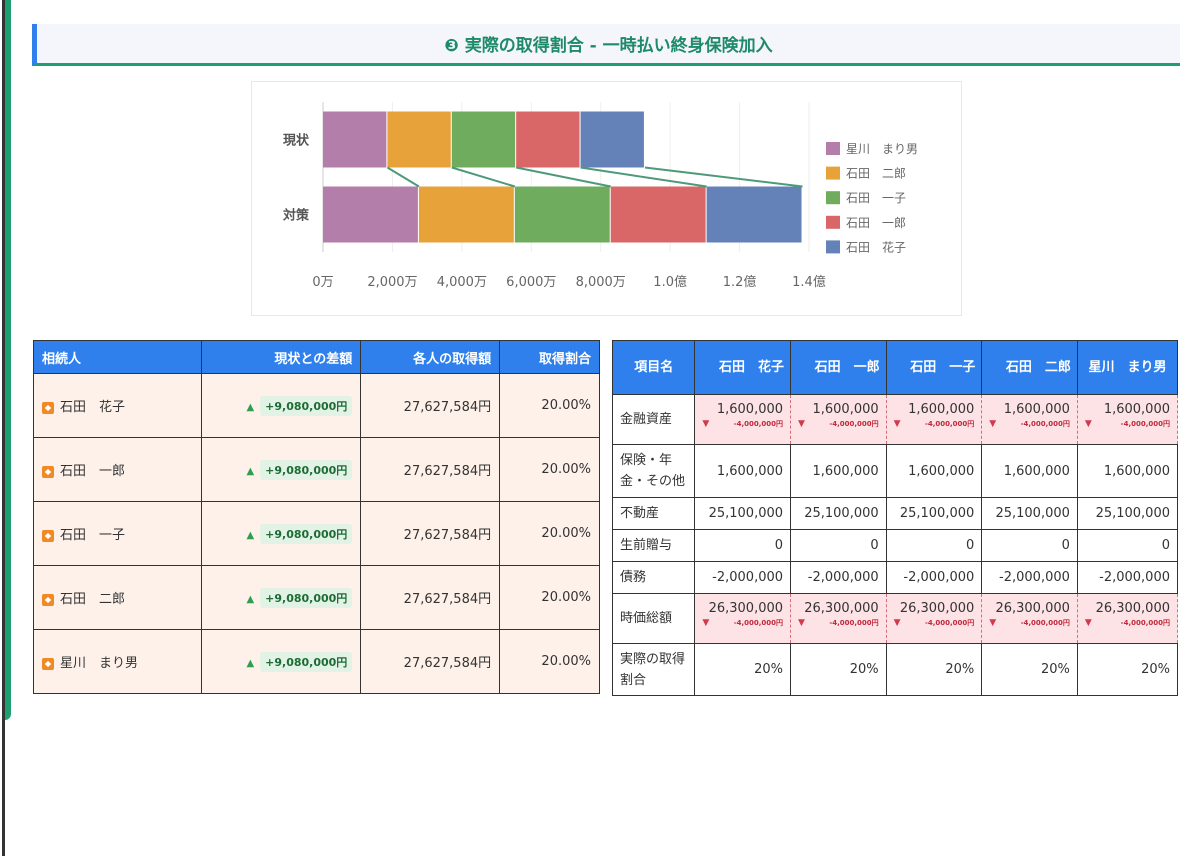  I want to click on heir-name: 石田 花子, so click(93, 407).